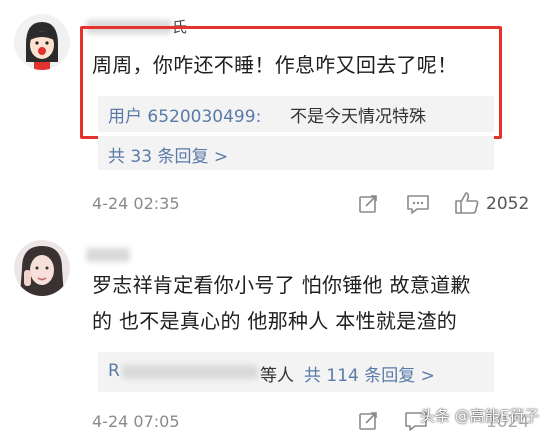 This screenshot has height=436, width=550. What do you see at coordinates (277, 376) in the screenshot?
I see `reply-users-suffix: 等人` at bounding box center [277, 376].